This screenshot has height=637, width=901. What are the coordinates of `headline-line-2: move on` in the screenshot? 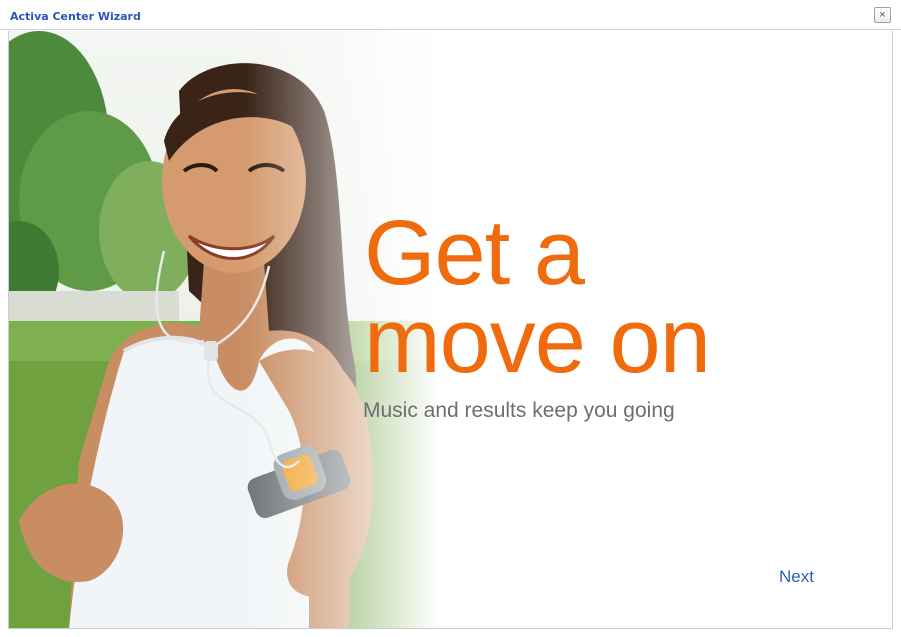 It's located at (537, 341).